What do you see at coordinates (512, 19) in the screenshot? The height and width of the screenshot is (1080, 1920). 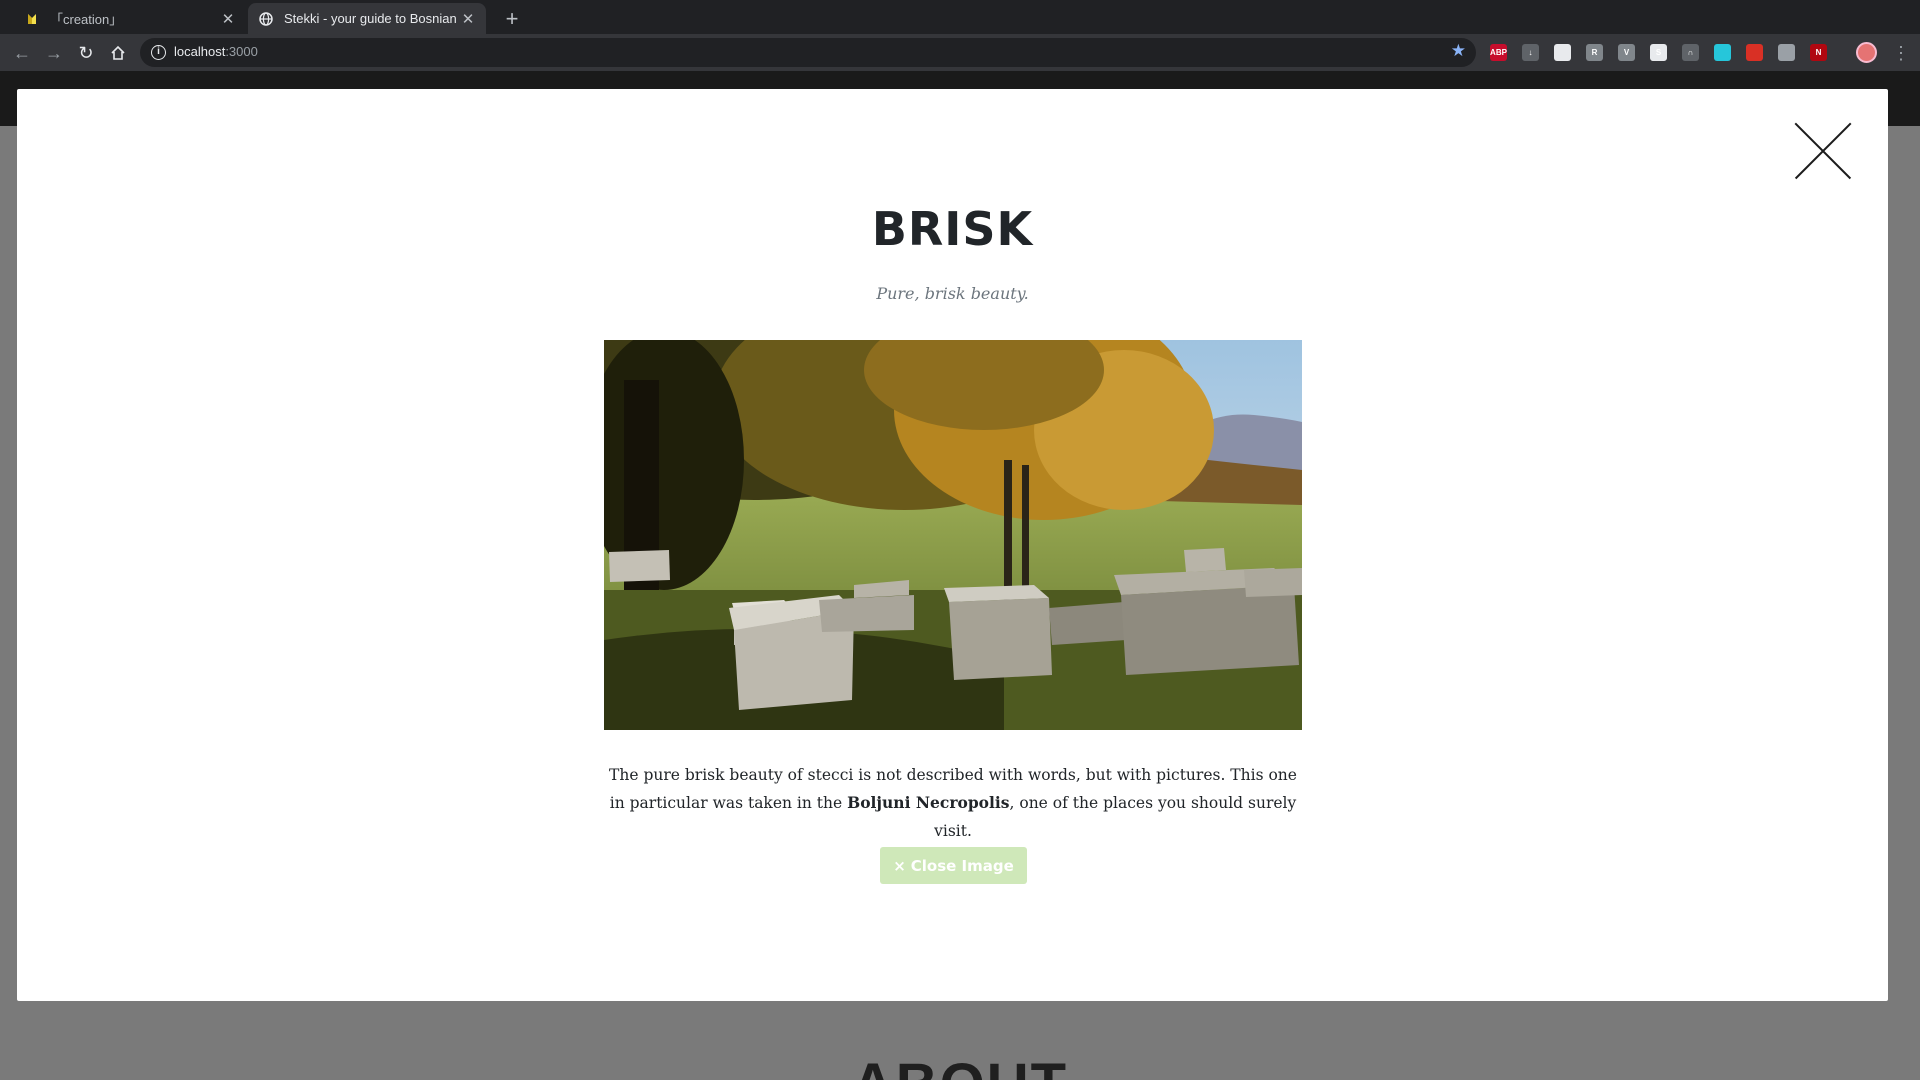 I see `new-tab-button: +` at bounding box center [512, 19].